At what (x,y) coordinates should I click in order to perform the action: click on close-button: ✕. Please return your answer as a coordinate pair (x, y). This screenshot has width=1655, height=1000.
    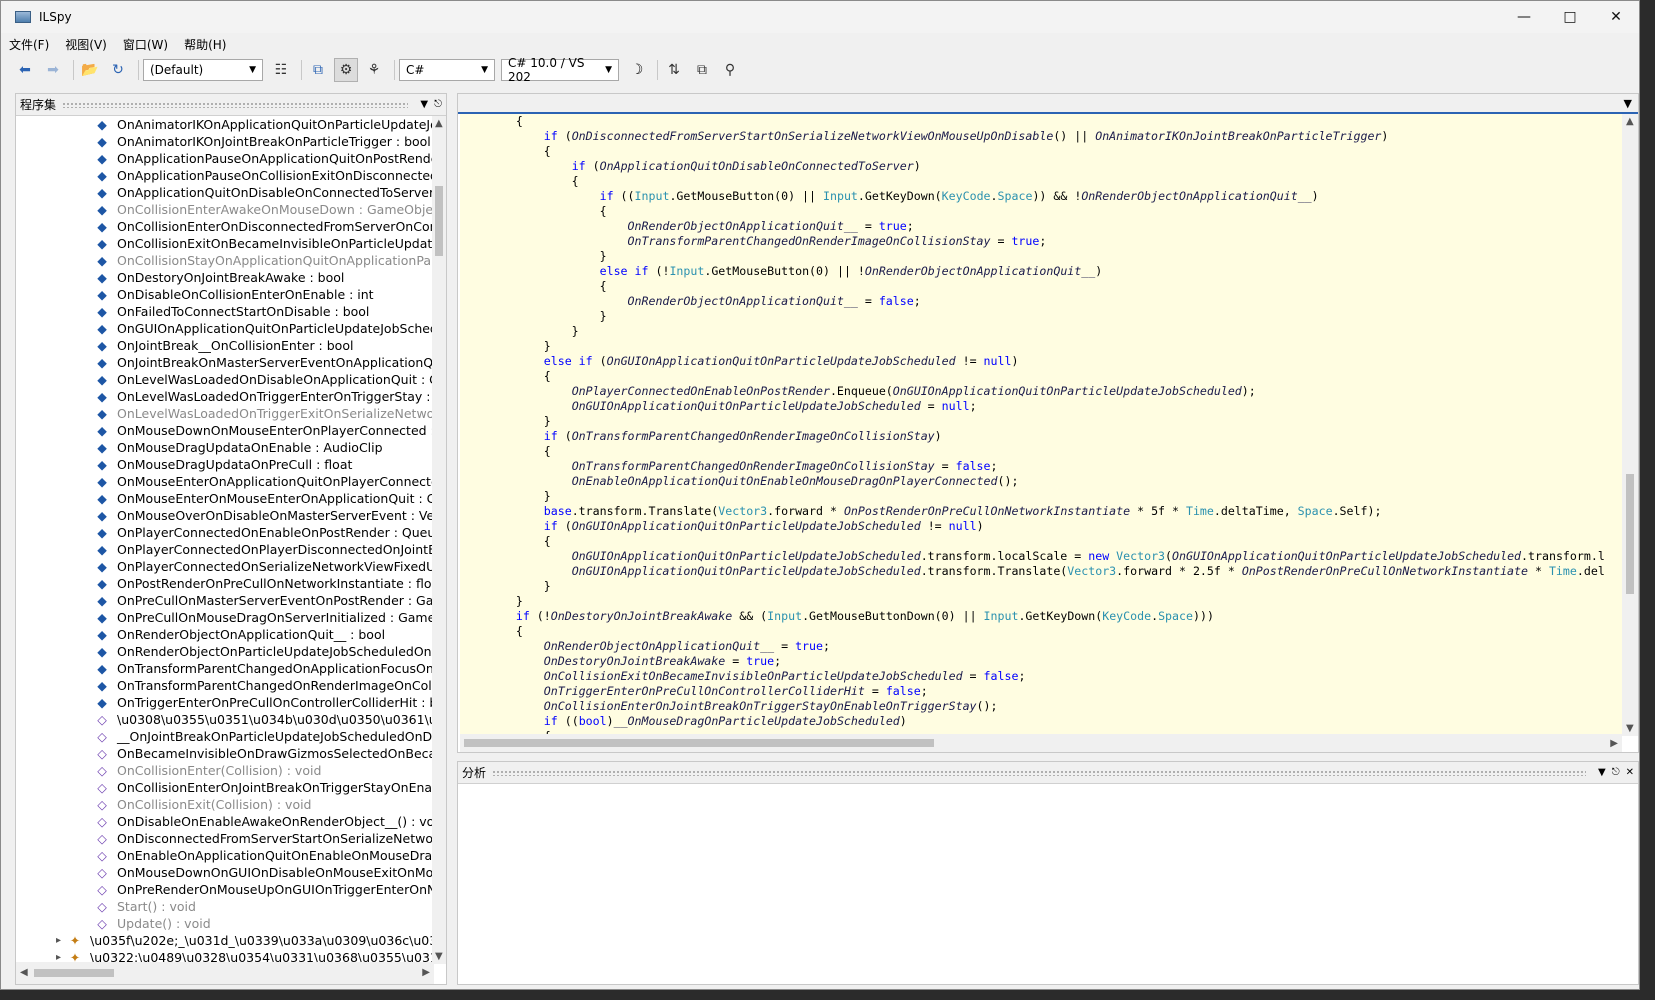
    Looking at the image, I should click on (1616, 17).